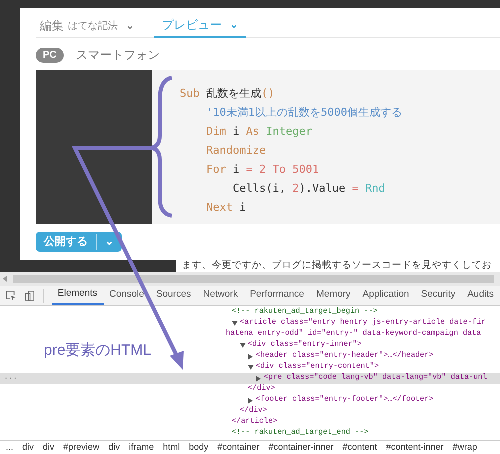 This screenshot has height=454, width=500. I want to click on code-line: Dim i As Integer, so click(259, 132).